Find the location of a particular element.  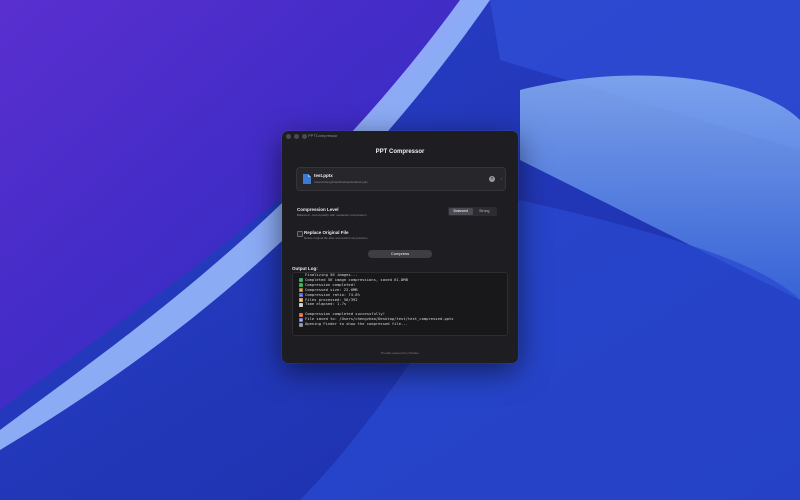

compress-button: Compress is located at coordinates (400, 254).